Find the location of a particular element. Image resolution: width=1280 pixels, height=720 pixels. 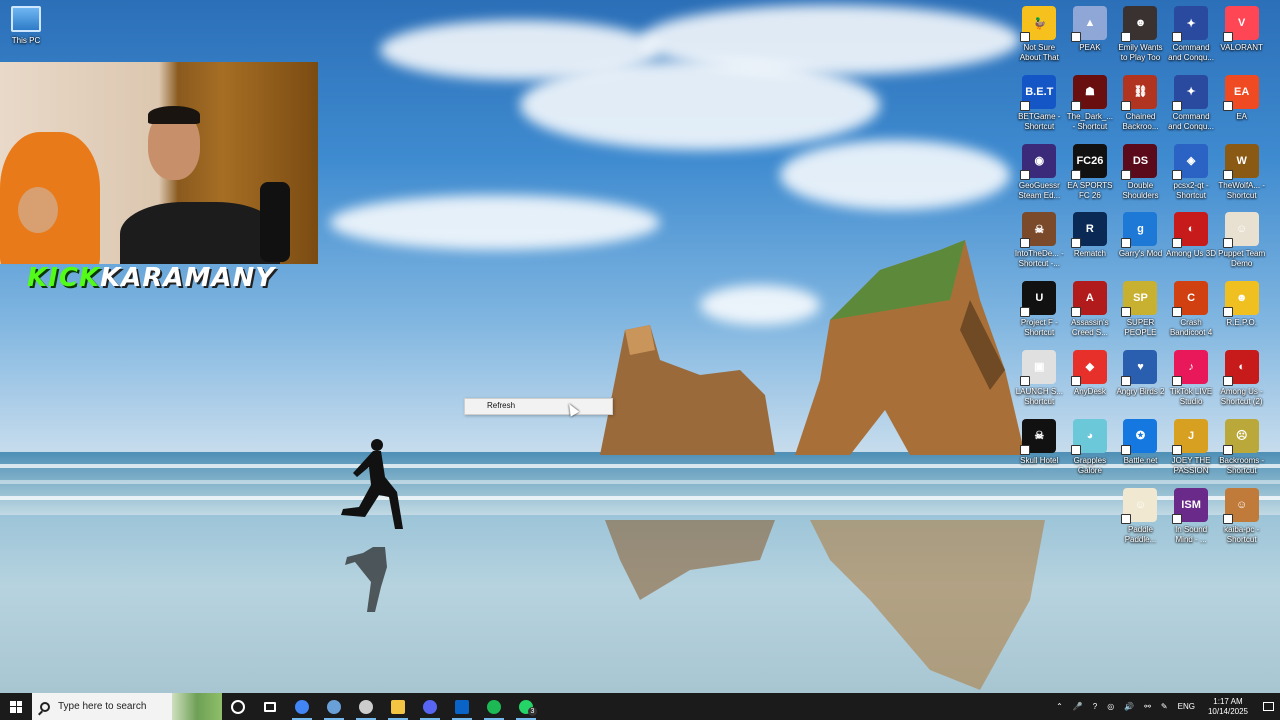

desktop-icon: R Rematch is located at coordinates (1090, 244).